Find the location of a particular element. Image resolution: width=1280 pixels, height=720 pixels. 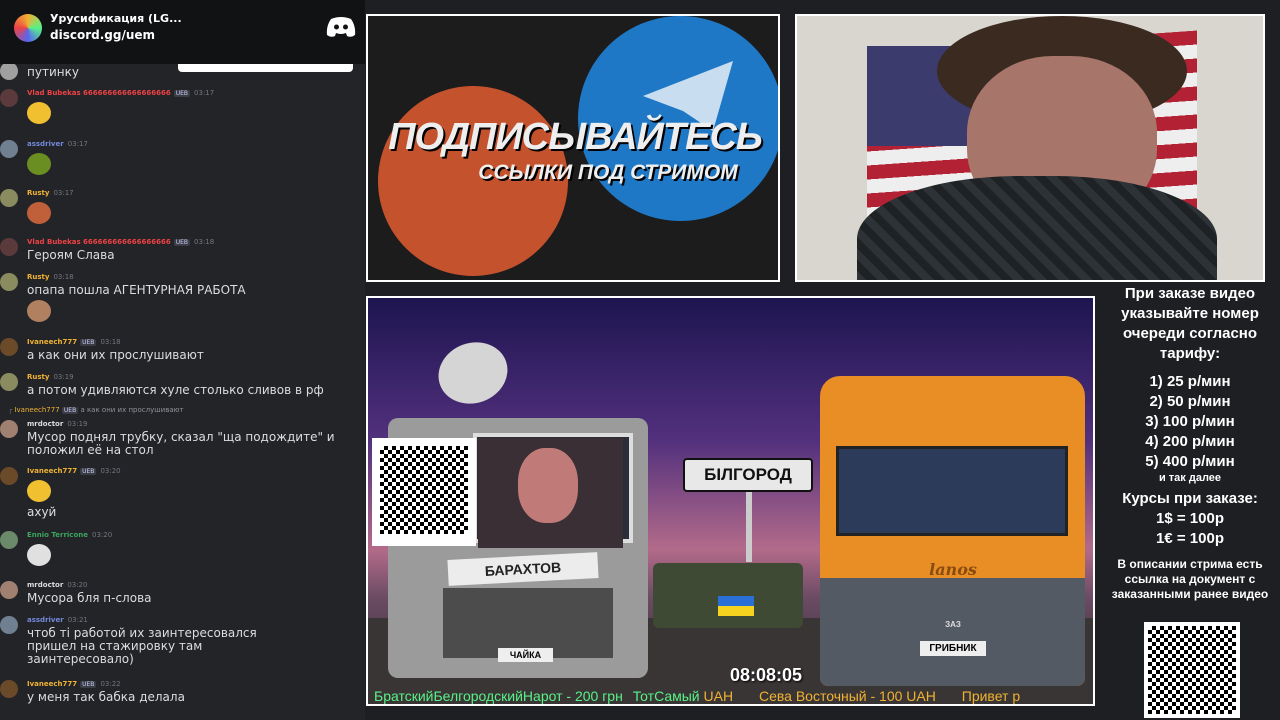

discord-banner: Урусификация (LG... discord.gg/uem is located at coordinates (182, 32).